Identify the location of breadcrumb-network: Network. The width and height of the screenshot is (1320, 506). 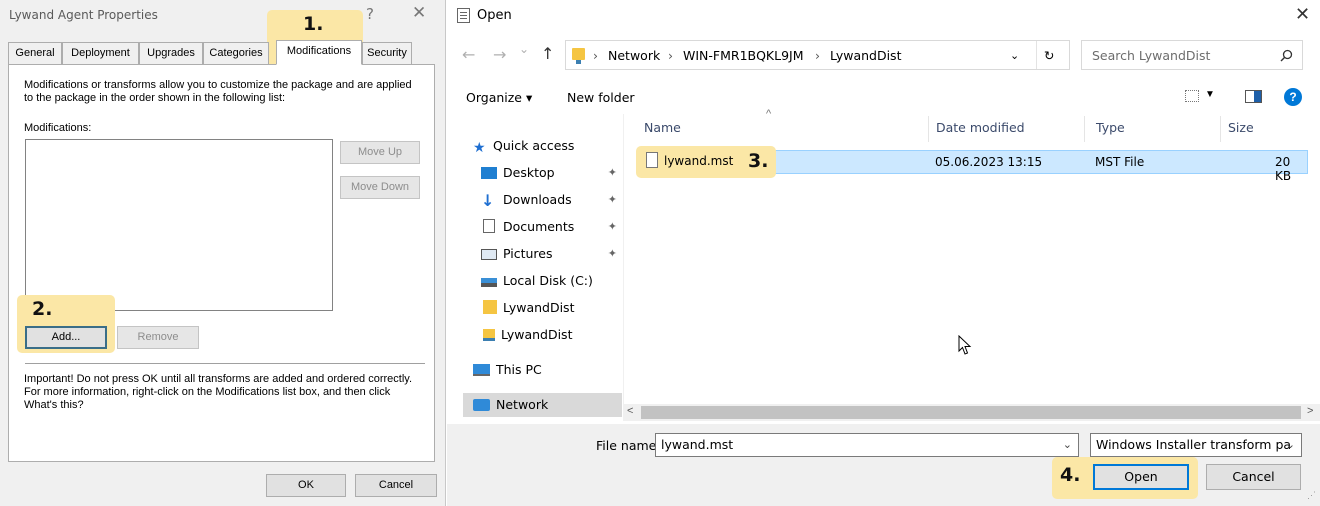
(634, 55).